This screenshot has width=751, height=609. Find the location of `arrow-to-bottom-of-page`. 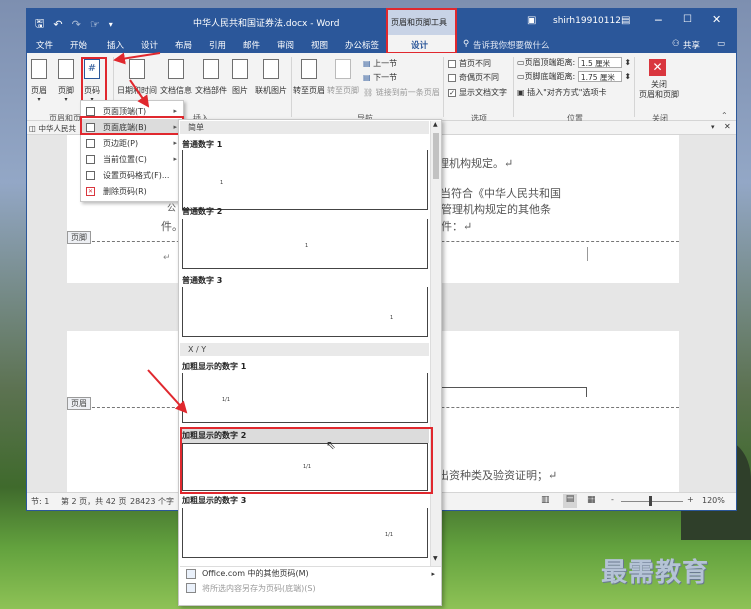

arrow-to-bottom-of-page is located at coordinates (139, 93).